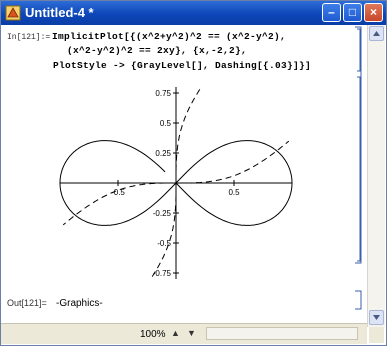  Describe the element at coordinates (175, 333) in the screenshot. I see `zoom-up-icon: ▲` at that location.